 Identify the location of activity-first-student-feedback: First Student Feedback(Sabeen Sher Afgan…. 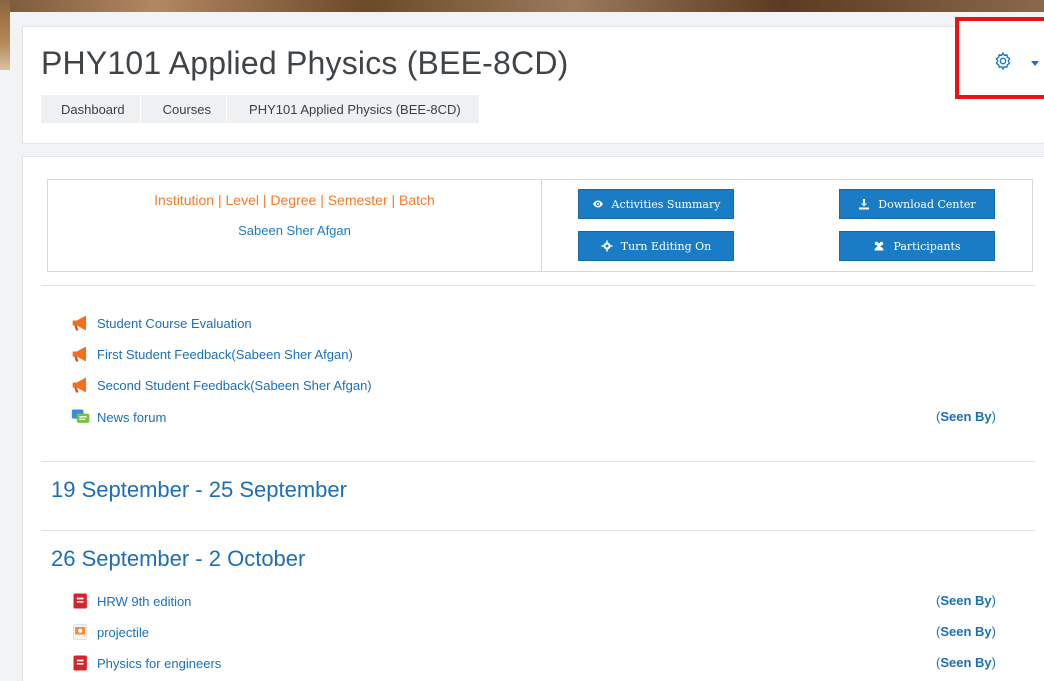
(212, 354).